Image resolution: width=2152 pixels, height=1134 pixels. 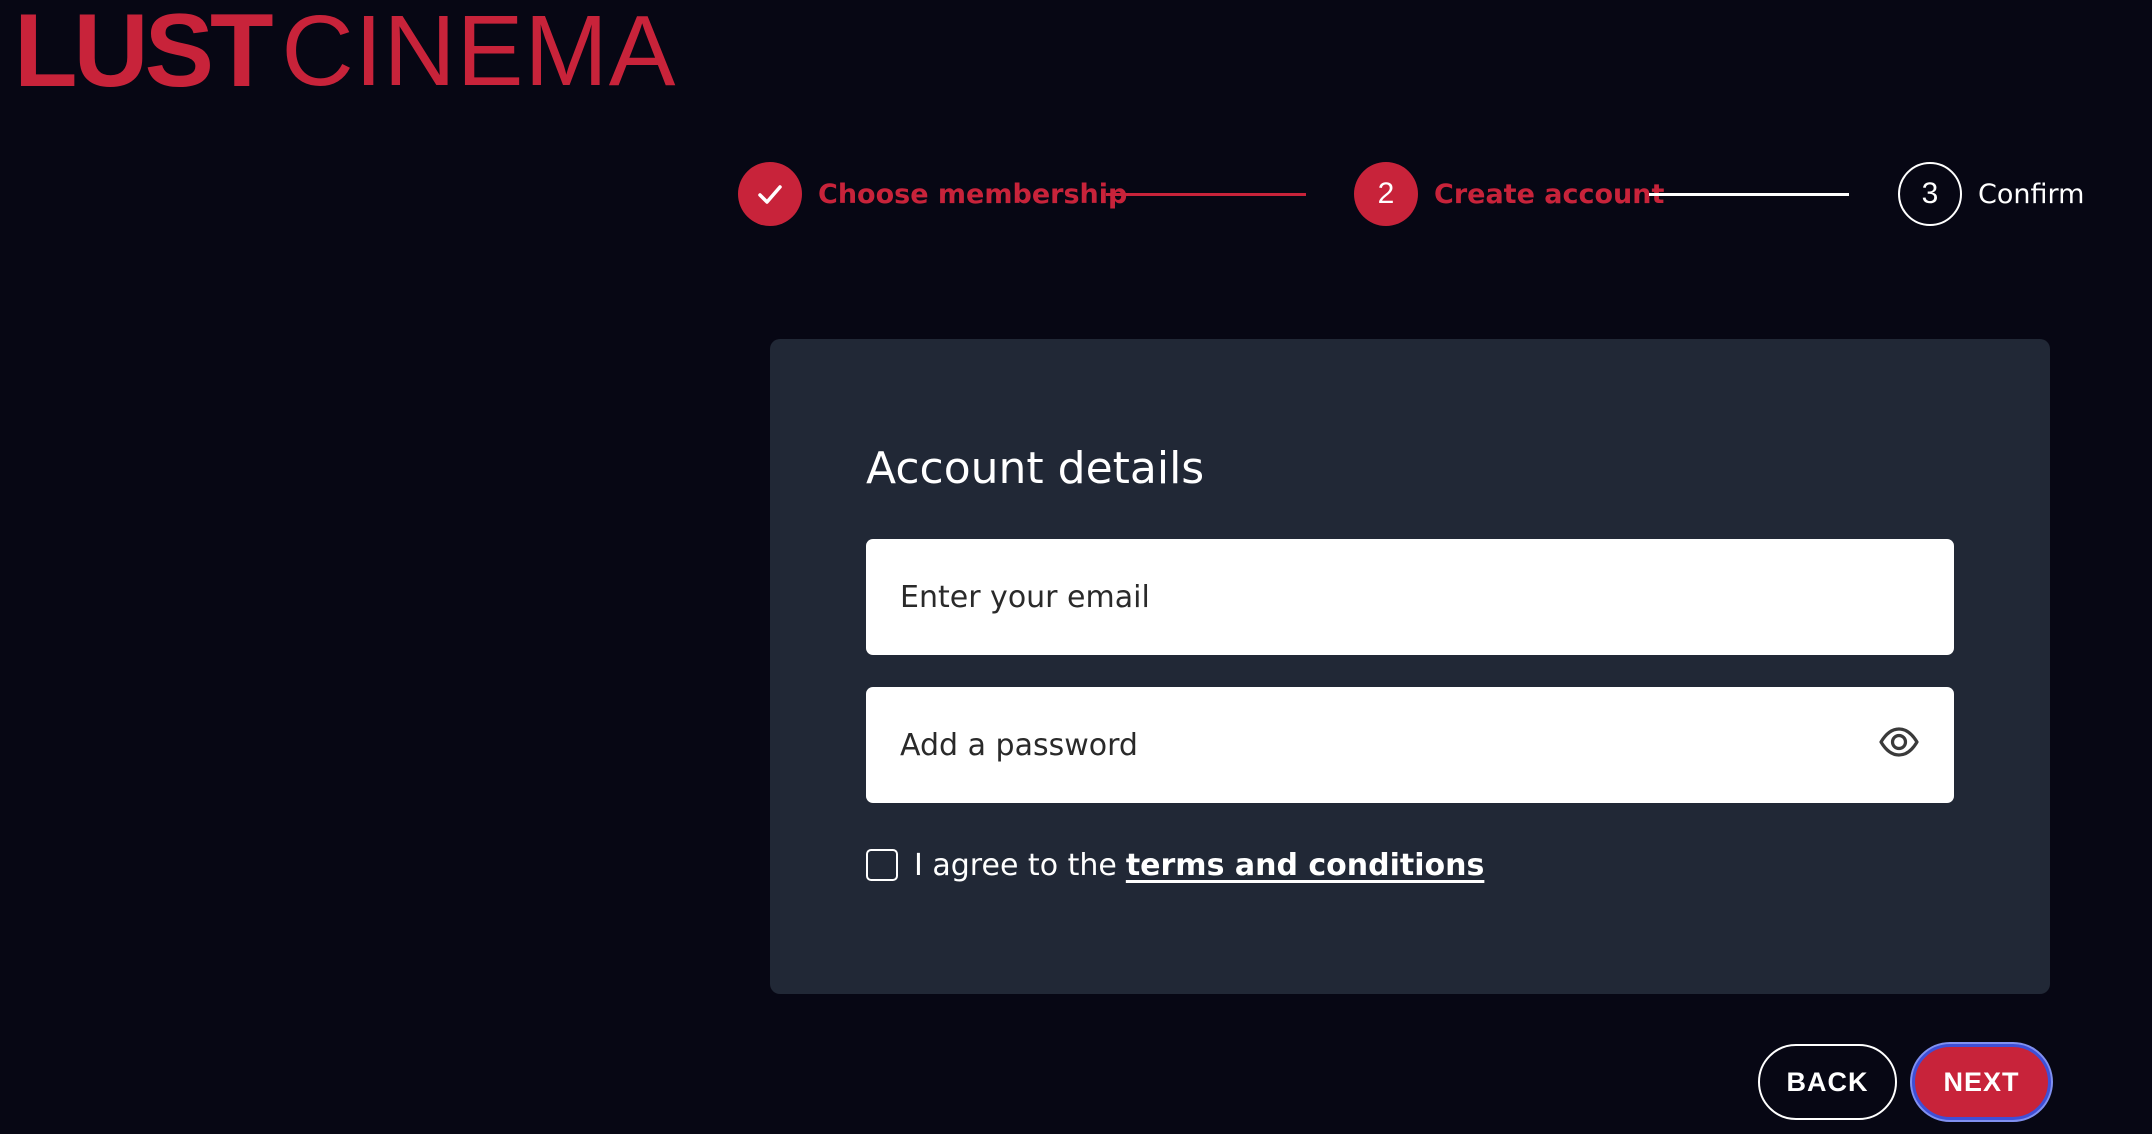 I want to click on check-icon, so click(x=770, y=194).